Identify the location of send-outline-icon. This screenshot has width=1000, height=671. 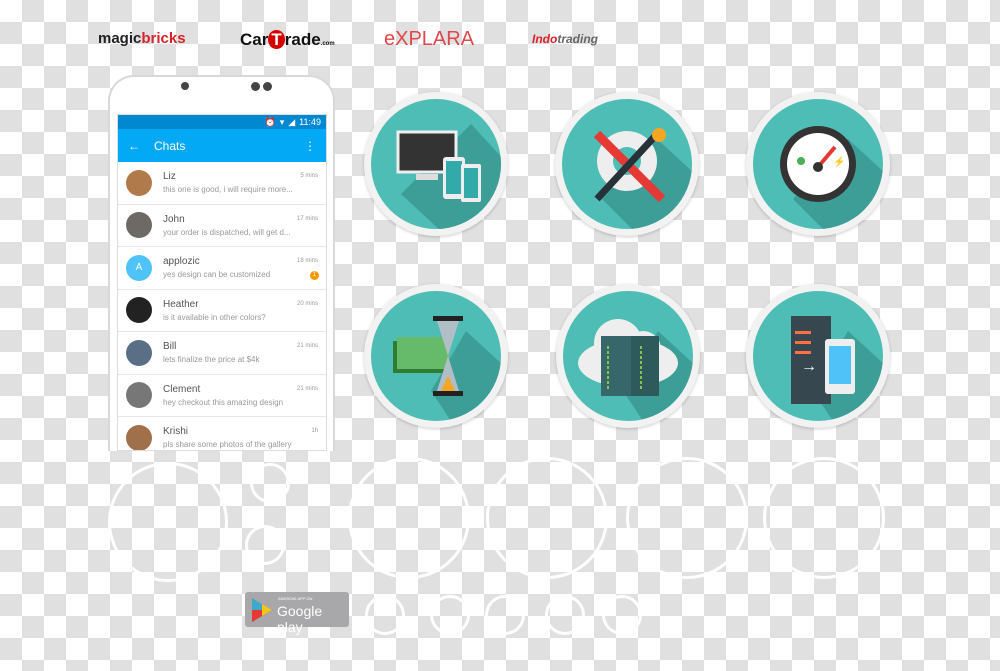
(547, 518).